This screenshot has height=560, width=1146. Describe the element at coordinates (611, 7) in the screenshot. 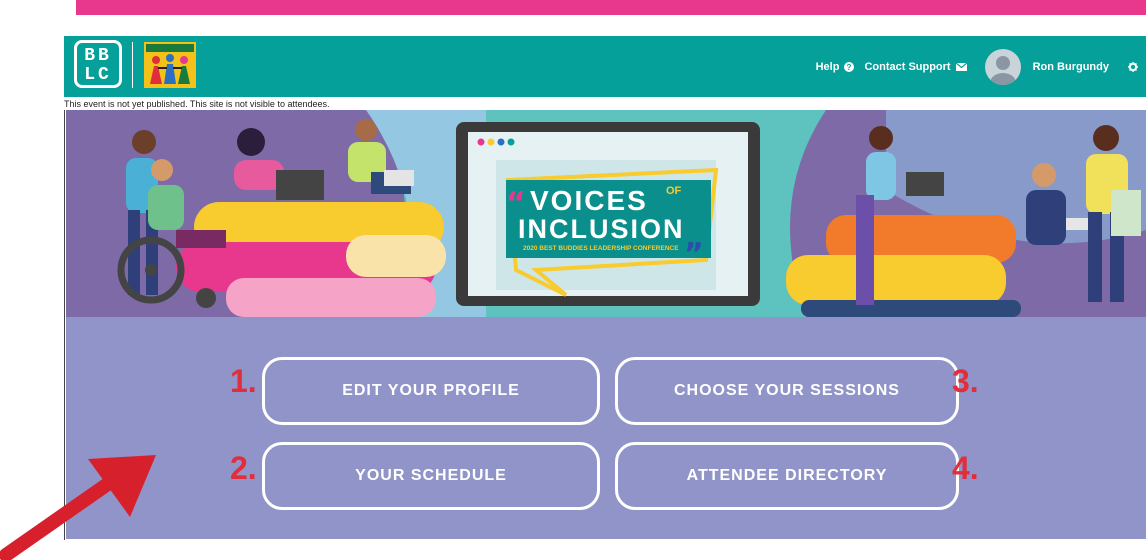

I see `top-accent-bar` at that location.